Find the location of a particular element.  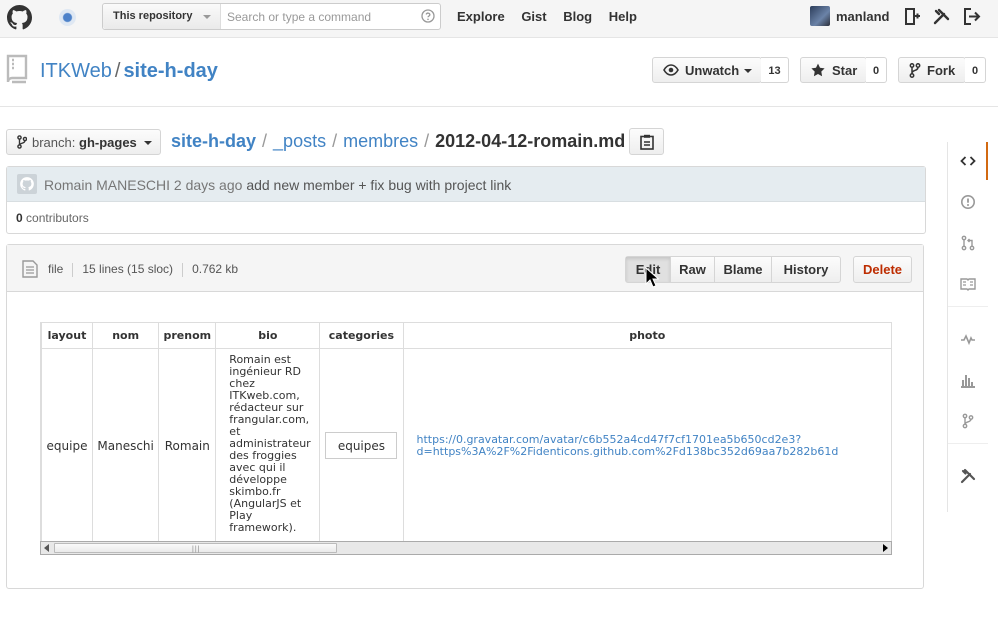

grip-icon: ||| is located at coordinates (196, 549).